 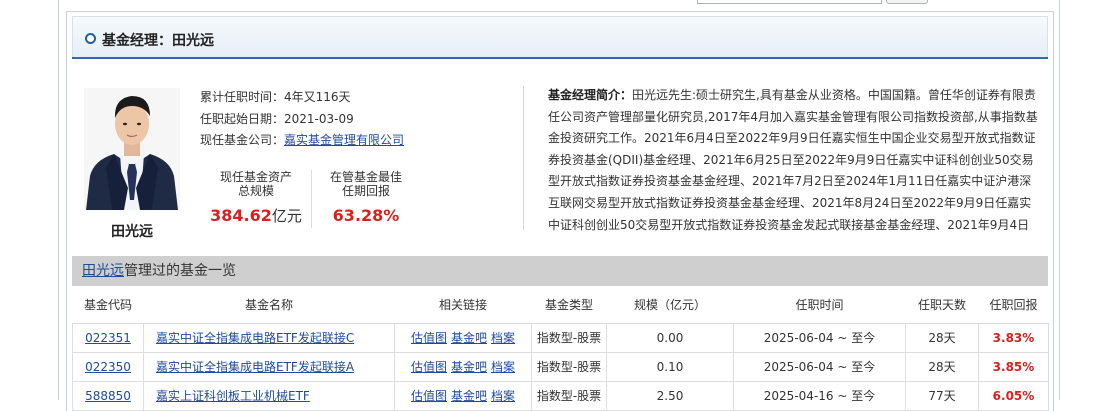 What do you see at coordinates (108, 367) in the screenshot?
I see `fund-code-link: 022350` at bounding box center [108, 367].